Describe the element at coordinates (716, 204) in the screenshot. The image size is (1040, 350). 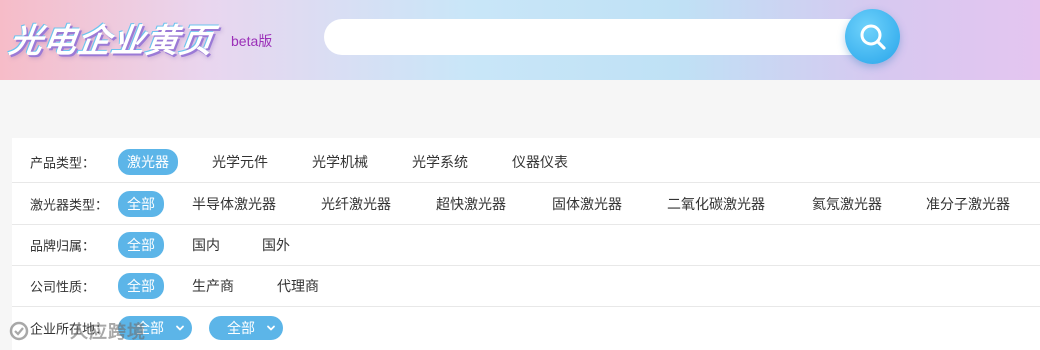
I see `filter-option-co2-laser: 二氧化碳激光器` at that location.